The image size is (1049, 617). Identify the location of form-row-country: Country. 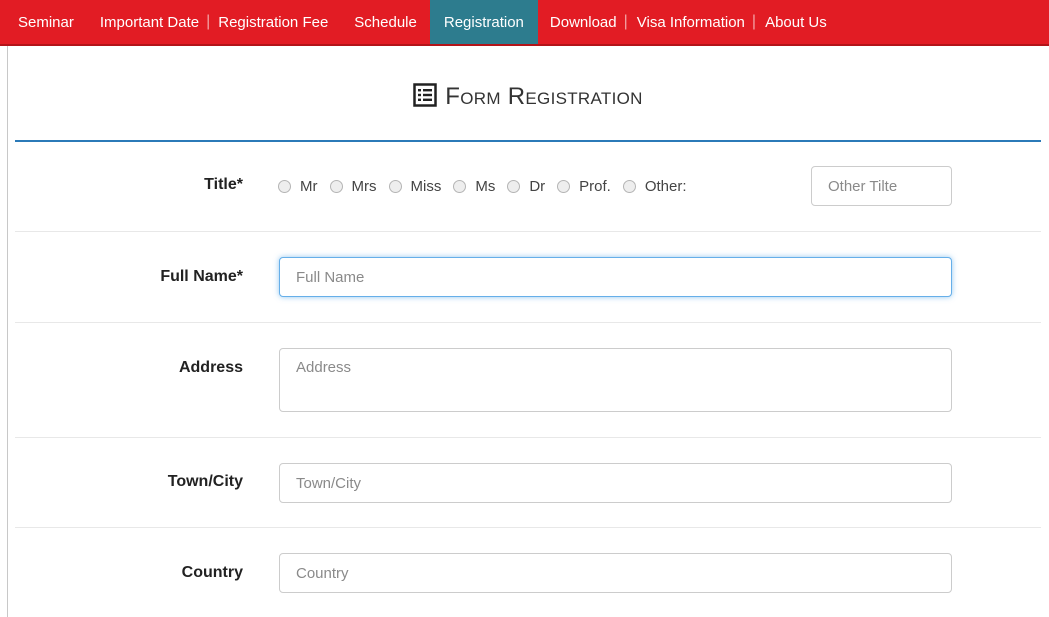
(528, 572).